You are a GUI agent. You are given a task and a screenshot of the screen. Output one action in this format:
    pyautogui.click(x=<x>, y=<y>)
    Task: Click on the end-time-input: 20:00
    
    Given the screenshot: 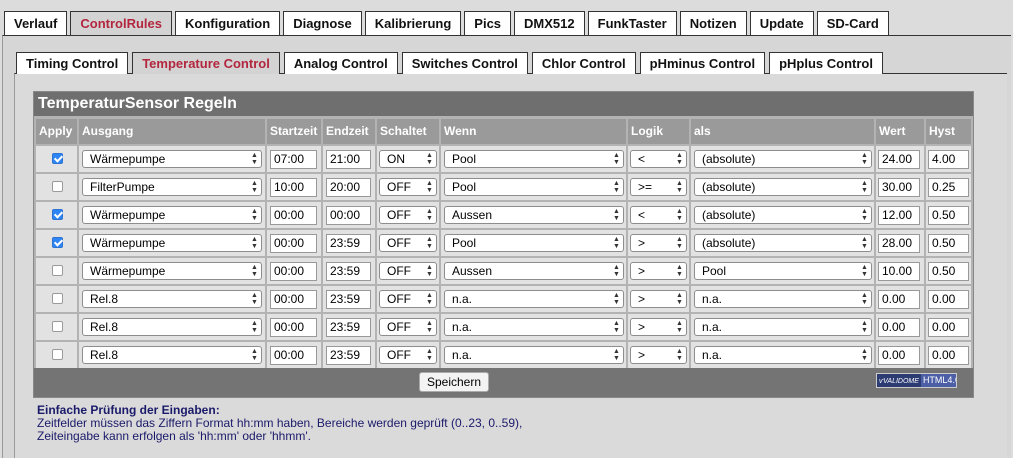 What is the action you would take?
    pyautogui.click(x=348, y=187)
    